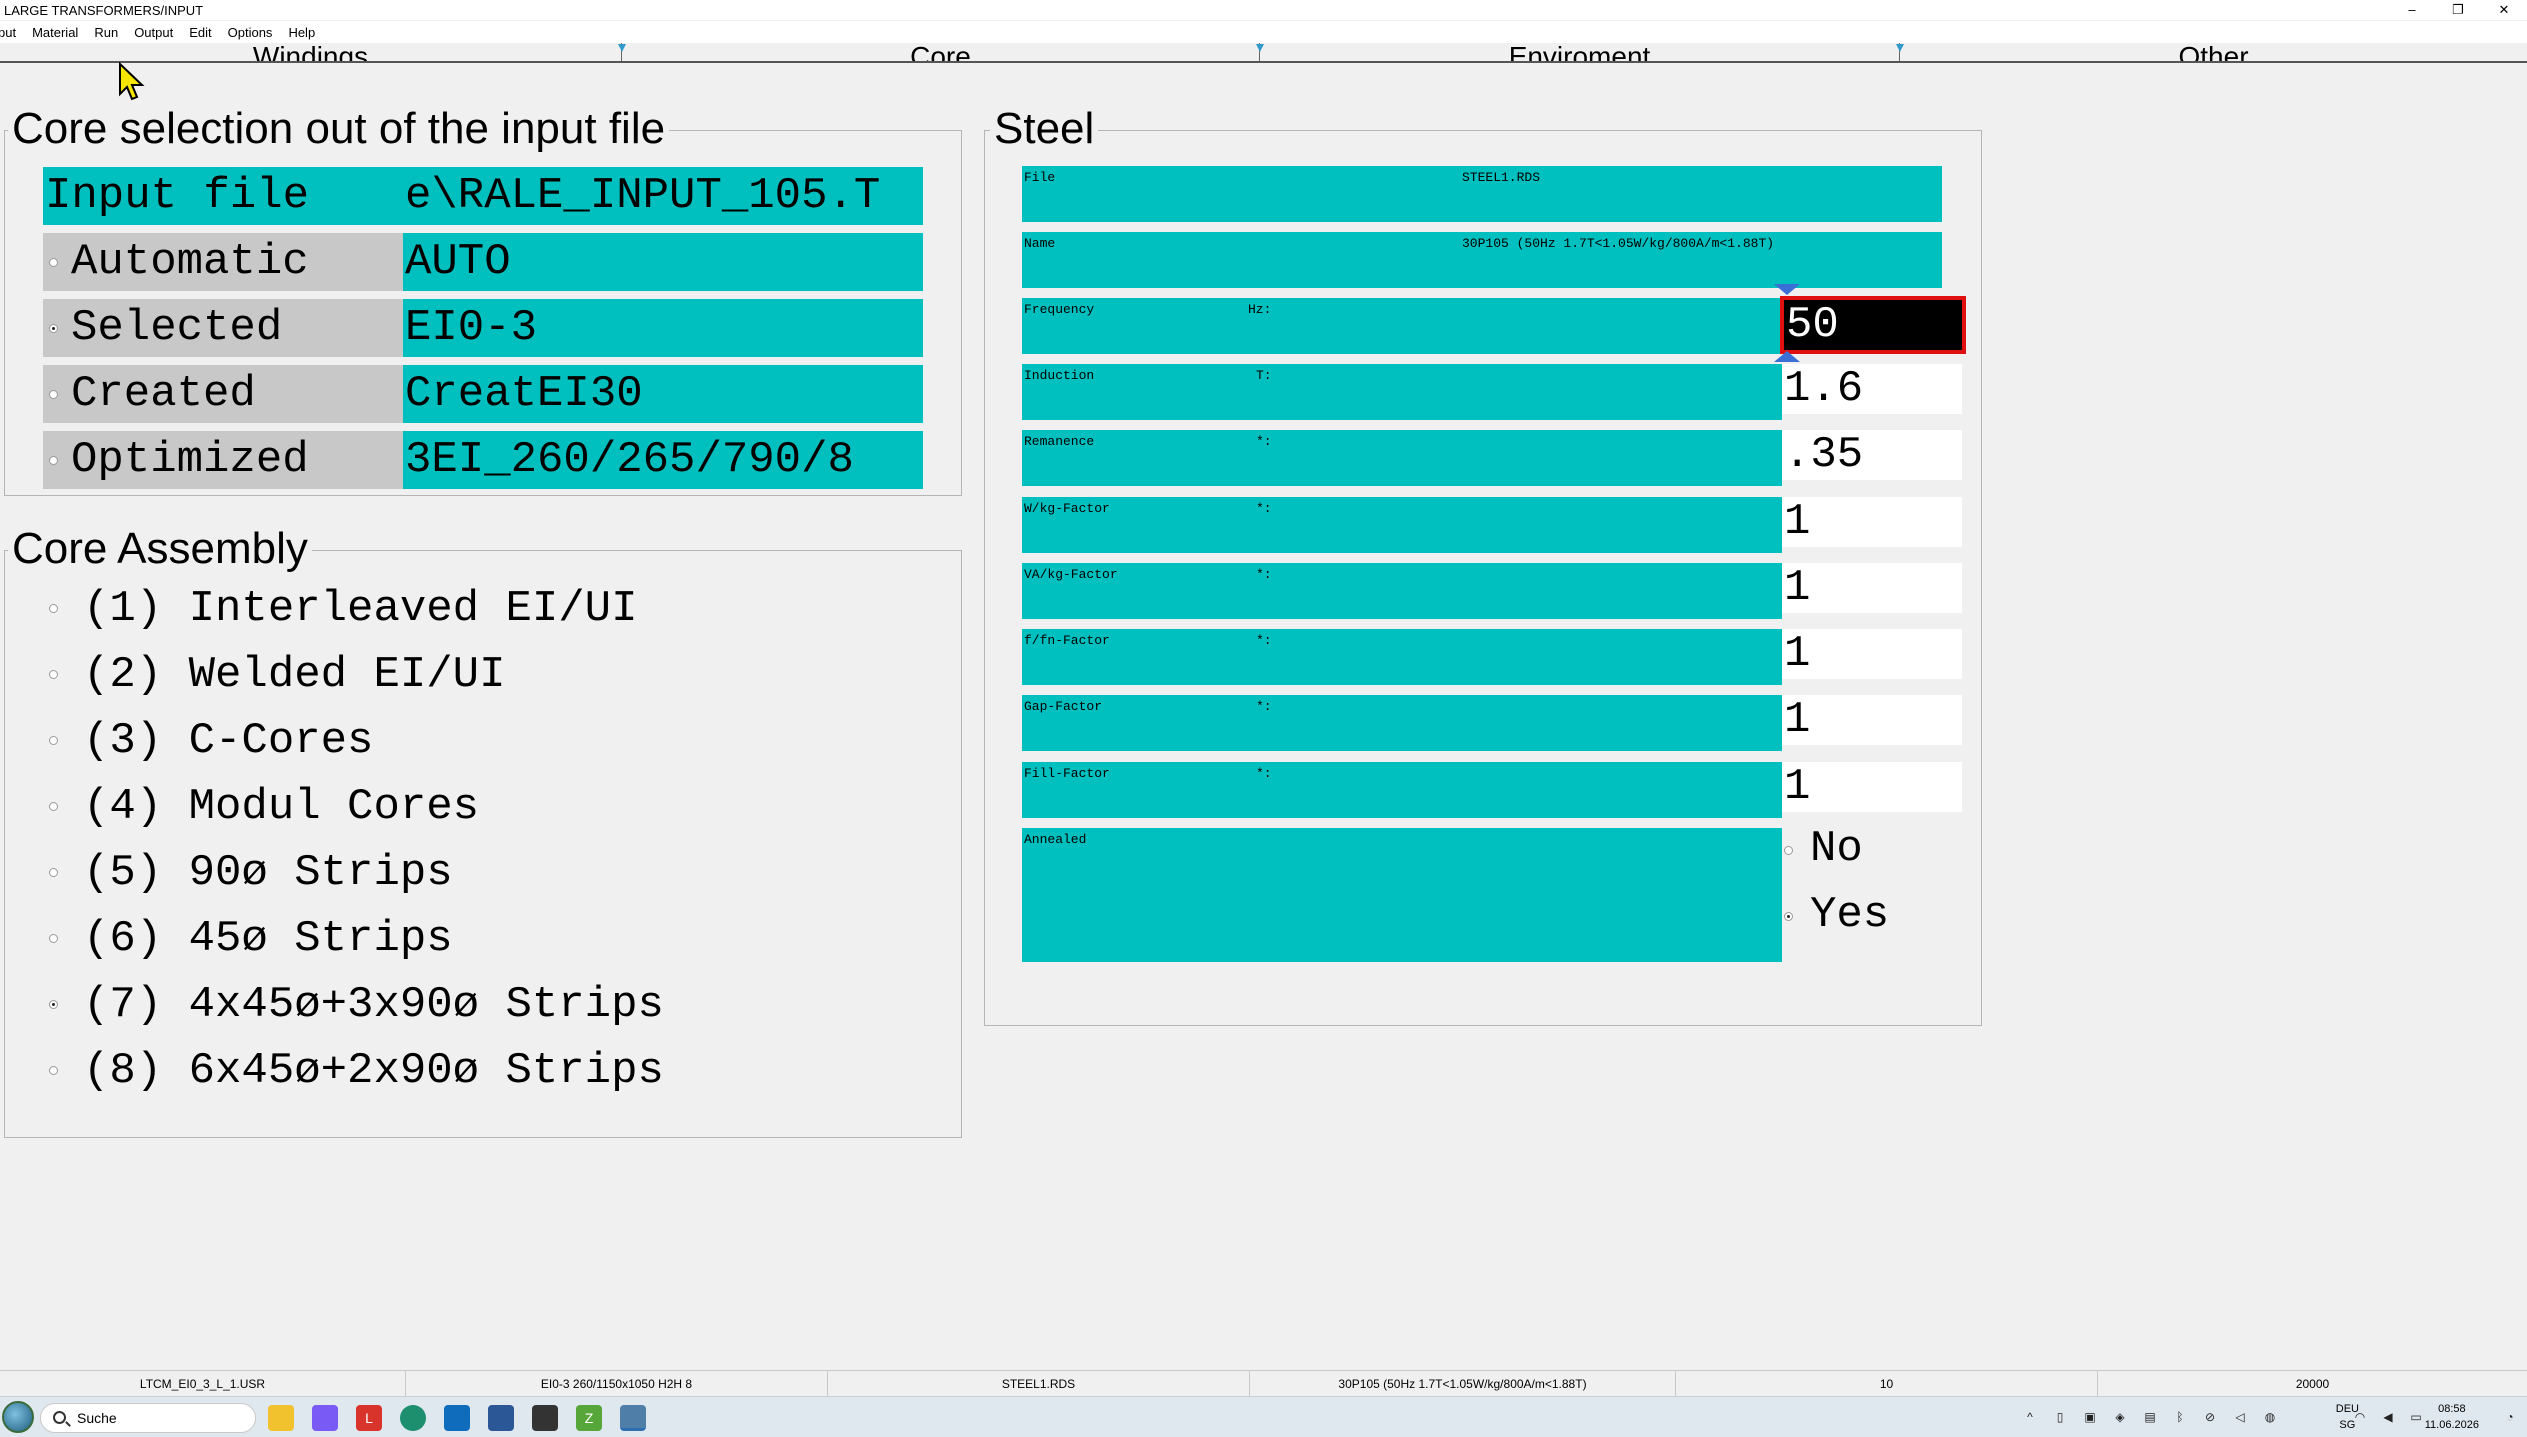  Describe the element at coordinates (2210, 1417) in the screenshot. I see `tray-wifi-off-icon: ⊘` at that location.